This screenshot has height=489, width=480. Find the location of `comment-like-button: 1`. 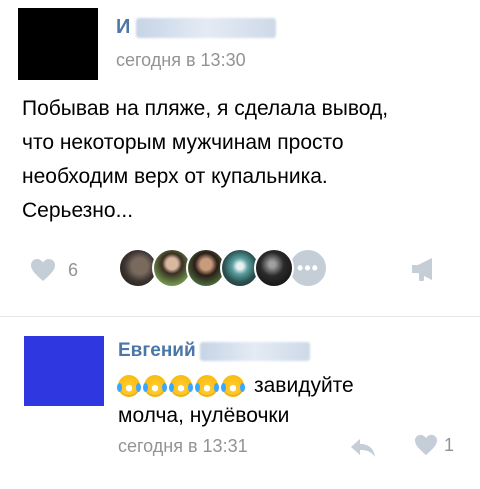

comment-like-button: 1 is located at coordinates (434, 445).